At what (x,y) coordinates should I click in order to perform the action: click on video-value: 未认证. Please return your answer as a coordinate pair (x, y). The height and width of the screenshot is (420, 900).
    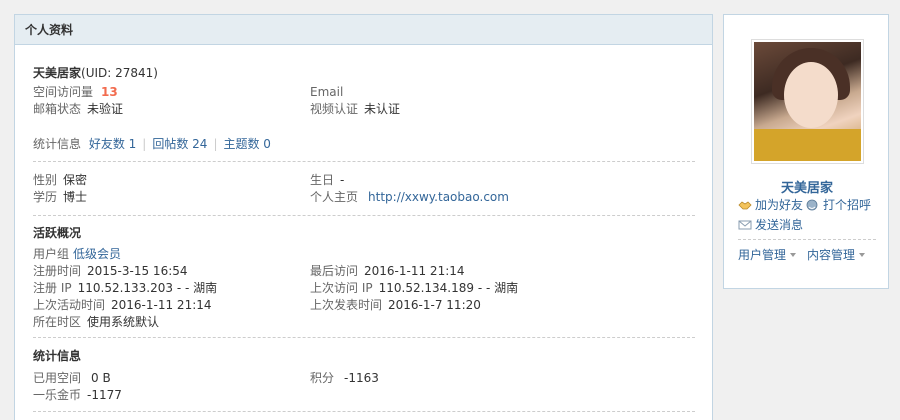
    Looking at the image, I should click on (382, 109).